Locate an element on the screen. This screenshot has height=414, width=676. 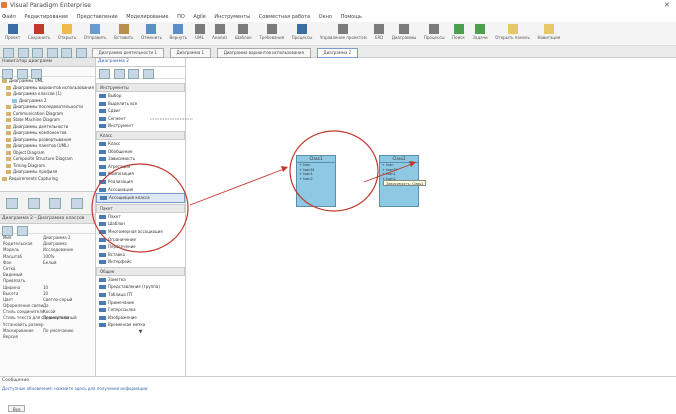
highlight-circle-canvas is located at coordinates (334, 171).